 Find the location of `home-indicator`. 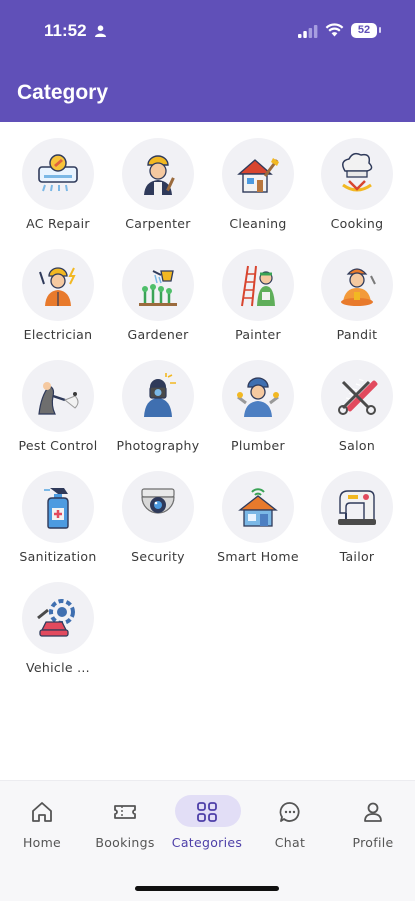

home-indicator is located at coordinates (207, 888).